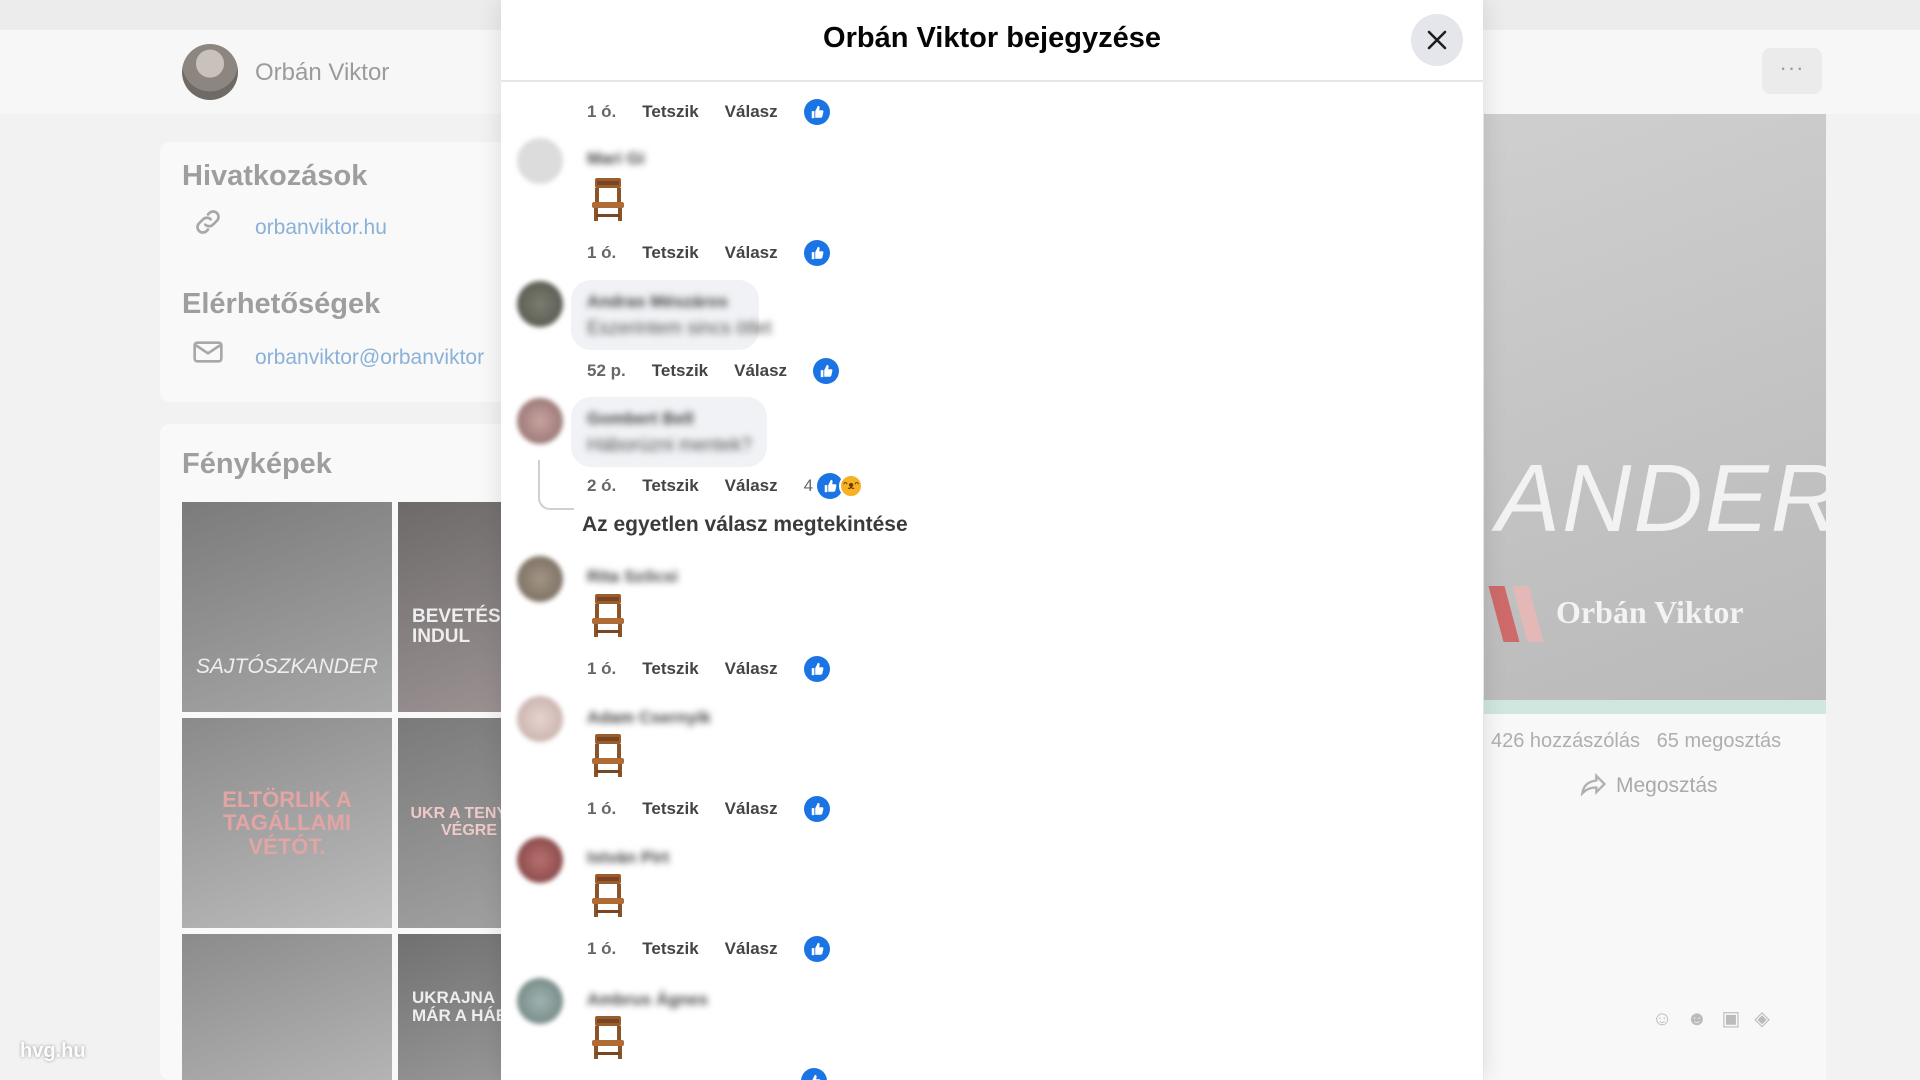 The width and height of the screenshot is (1920, 1080). I want to click on post-stats: 426 hozzászólás 65 megosztás, so click(1636, 741).